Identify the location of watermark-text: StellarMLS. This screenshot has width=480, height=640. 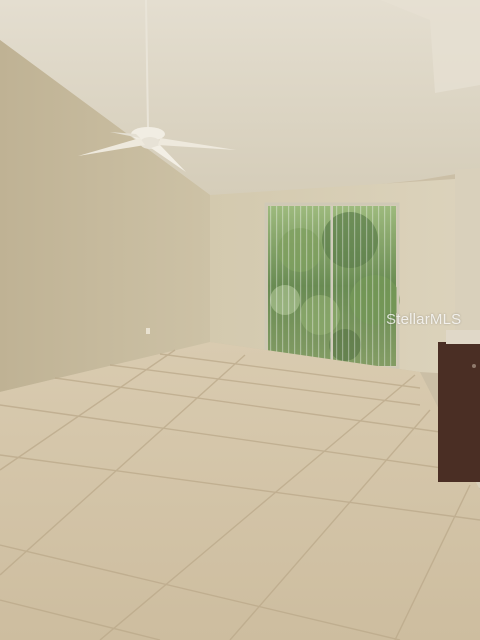
(424, 319).